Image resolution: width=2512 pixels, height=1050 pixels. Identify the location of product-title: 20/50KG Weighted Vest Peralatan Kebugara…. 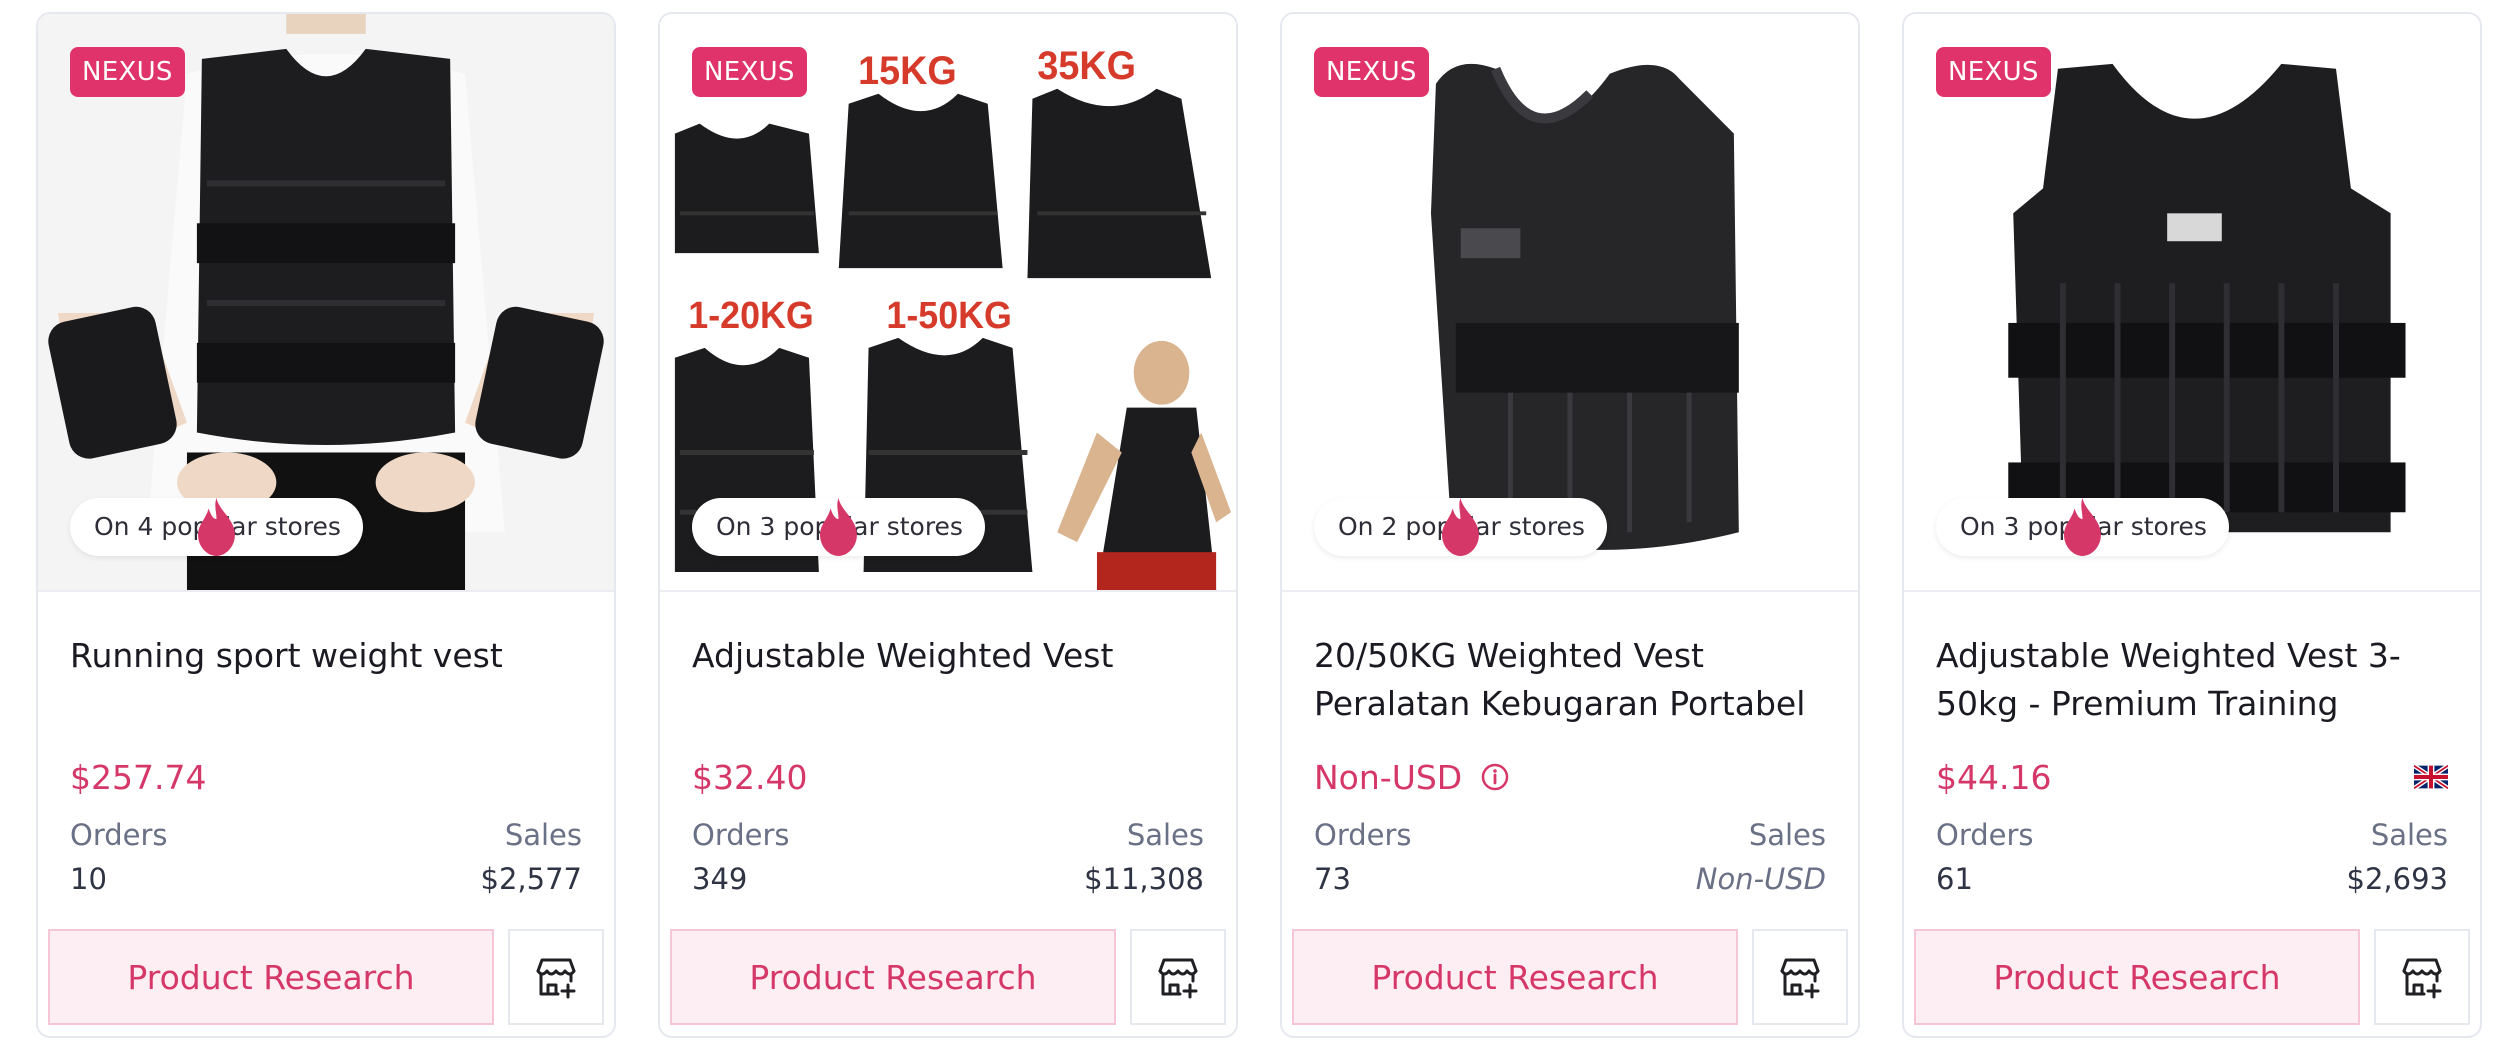
(1571, 680).